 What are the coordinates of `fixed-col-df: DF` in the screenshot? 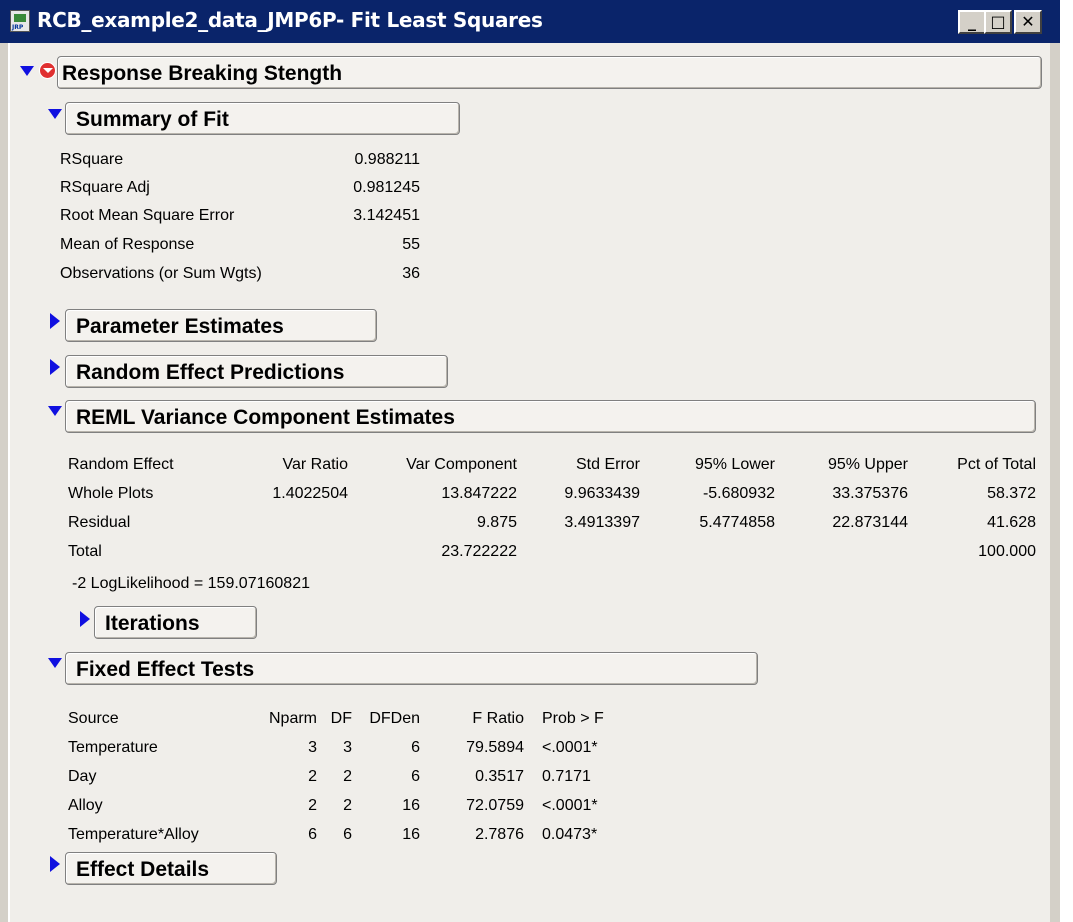 It's located at (341, 718).